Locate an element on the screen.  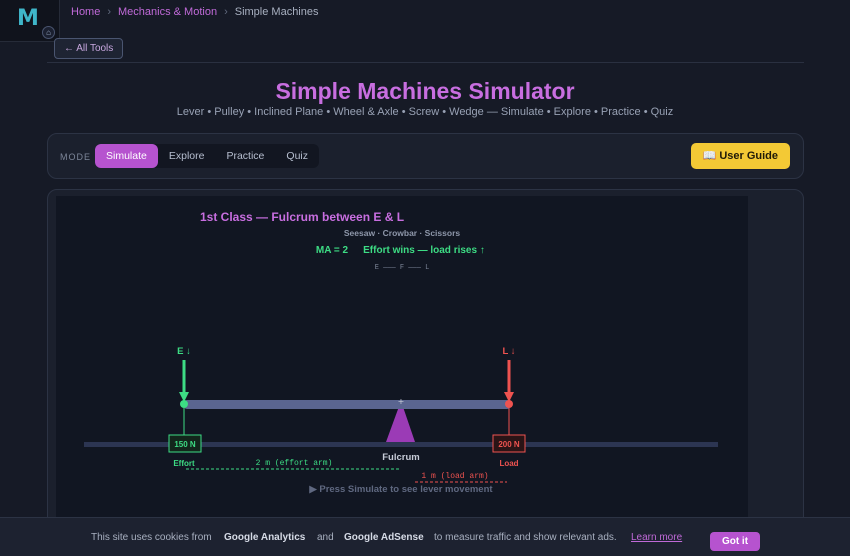
lever-order-diagram: E ——— F ——— L is located at coordinates (402, 268).